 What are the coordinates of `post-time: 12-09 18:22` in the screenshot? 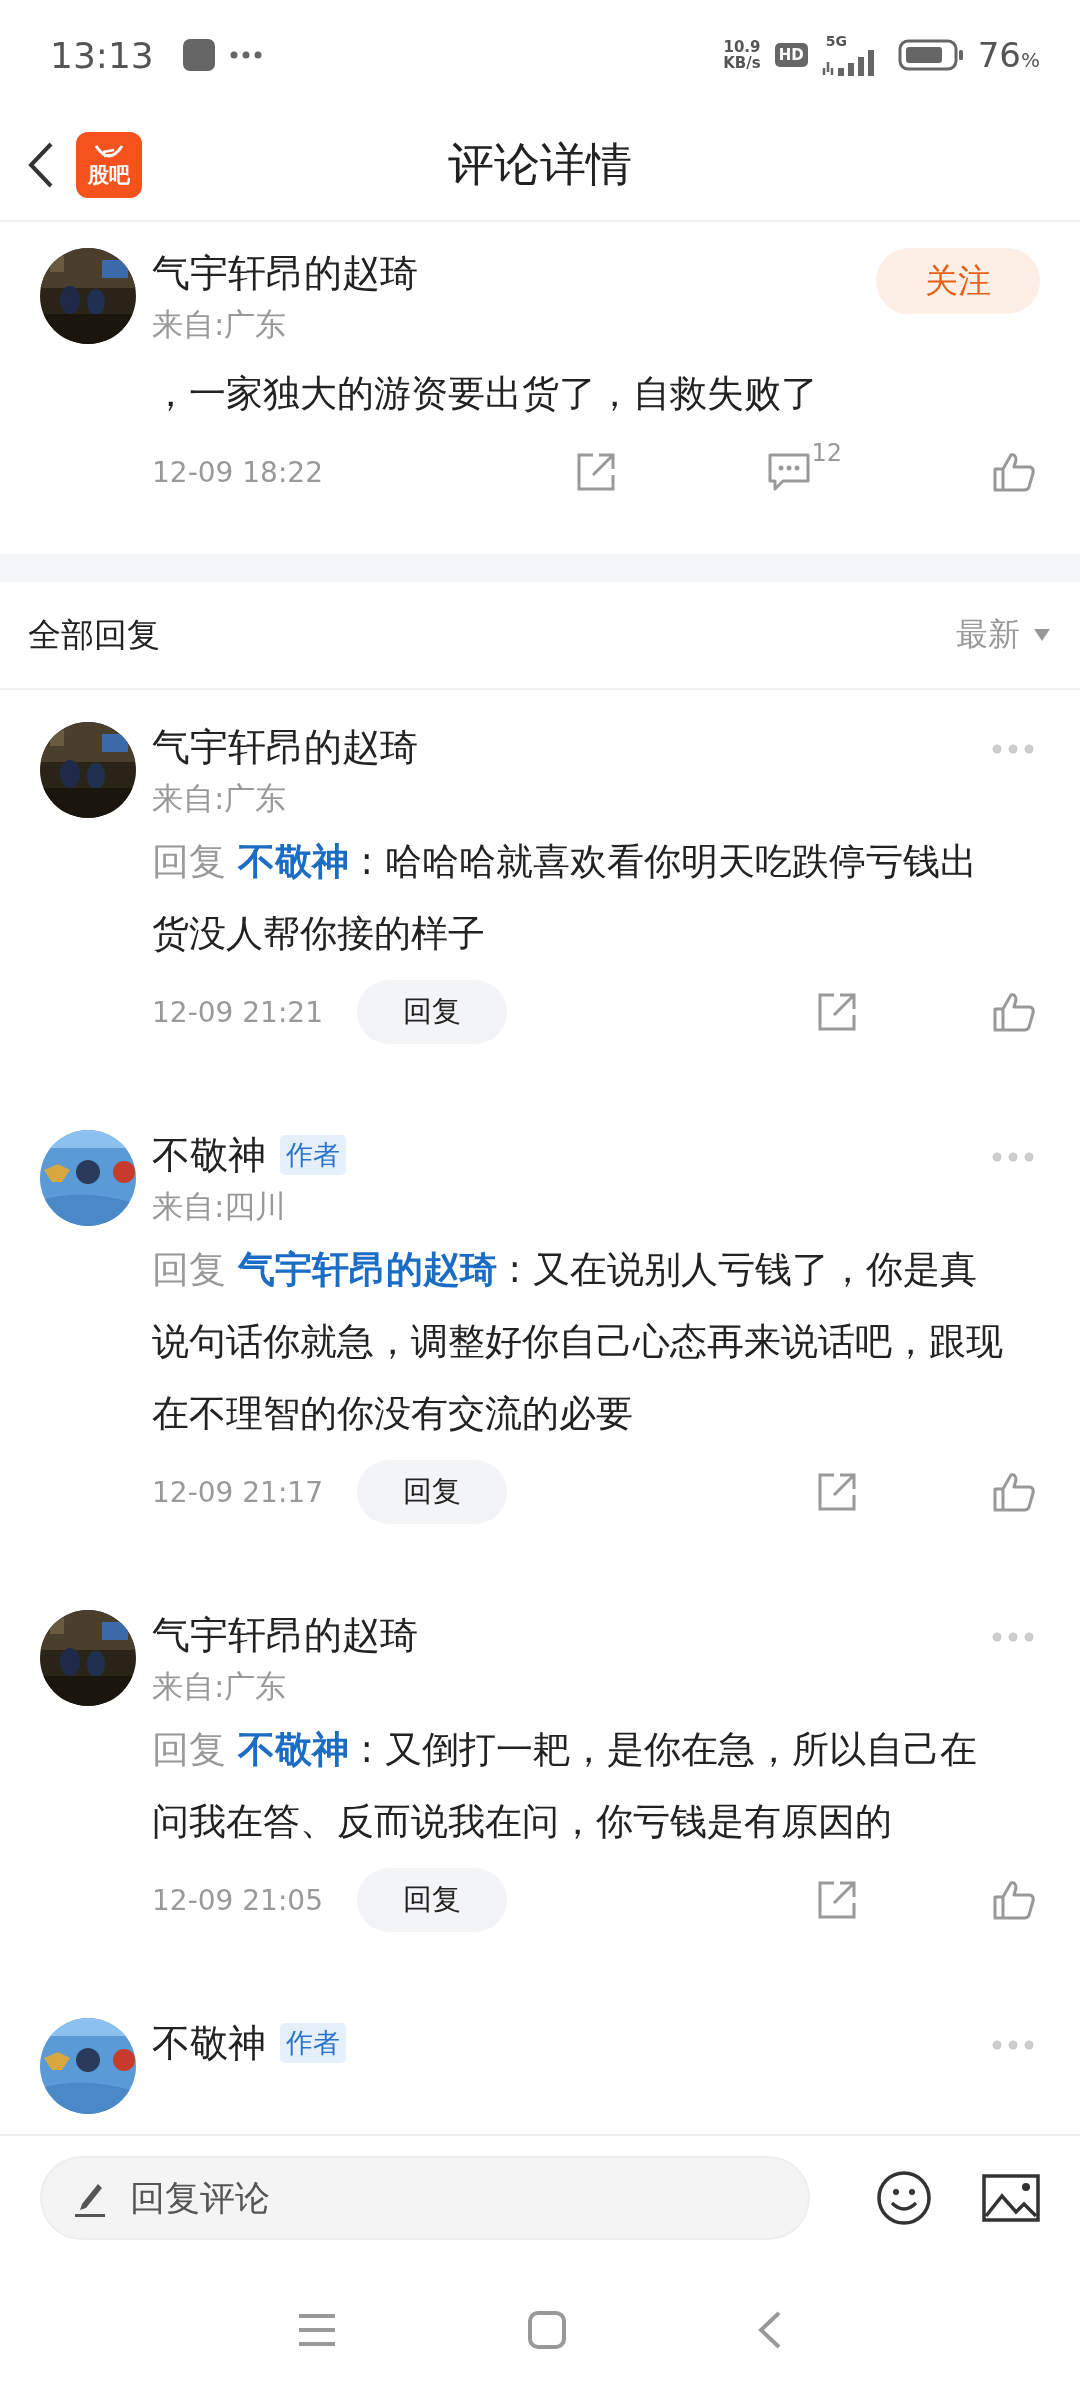 It's located at (237, 472).